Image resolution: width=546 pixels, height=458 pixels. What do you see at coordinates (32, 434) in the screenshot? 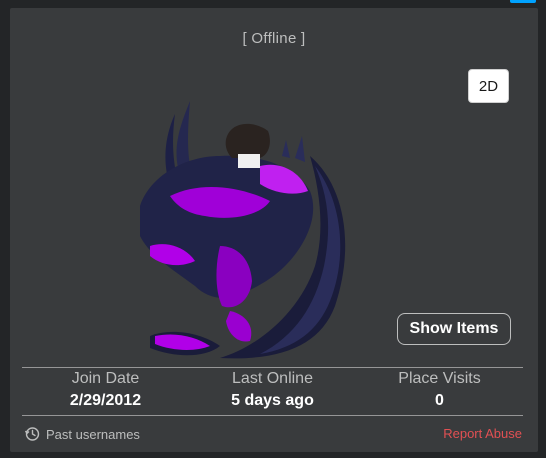
I see `history-clock-icon` at bounding box center [32, 434].